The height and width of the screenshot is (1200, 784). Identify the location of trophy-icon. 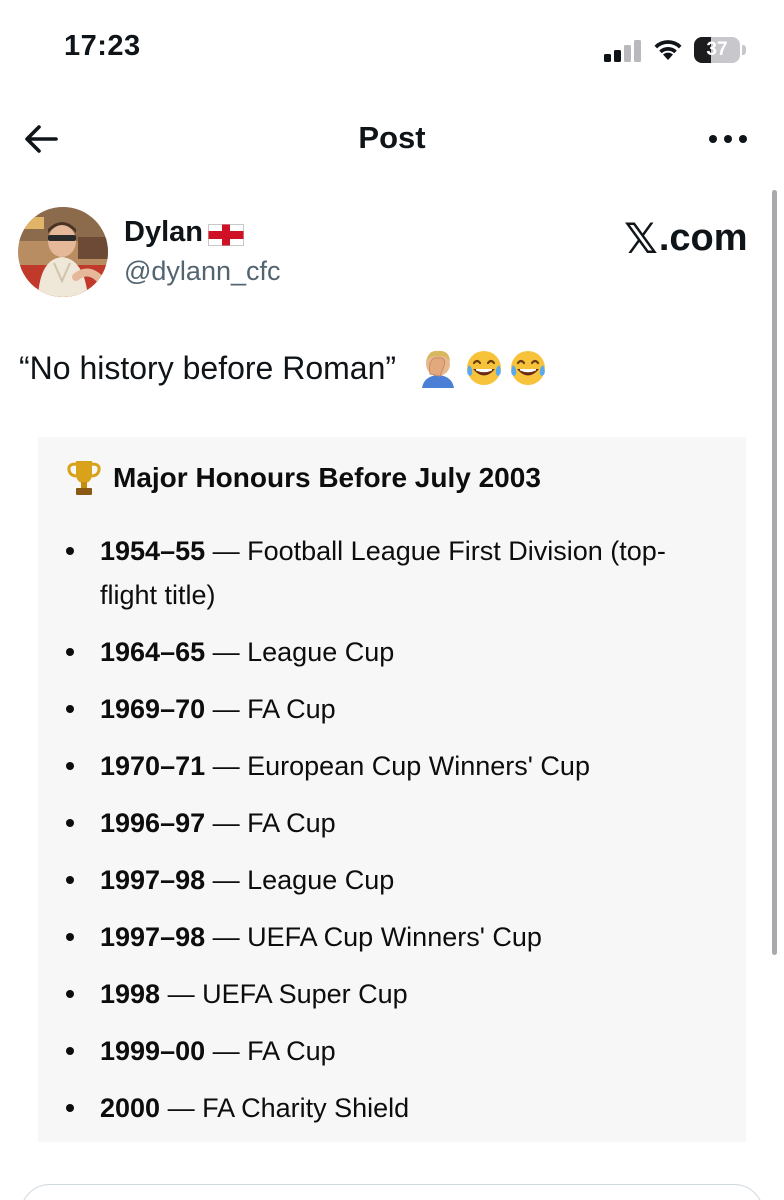
(84, 478).